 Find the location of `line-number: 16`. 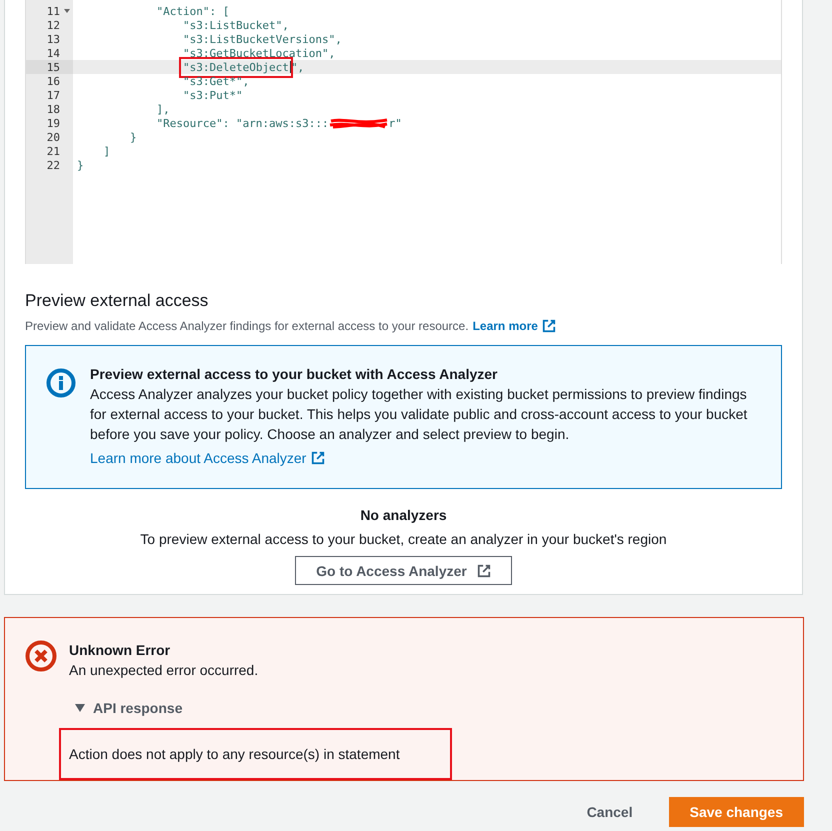

line-number: 16 is located at coordinates (53, 81).